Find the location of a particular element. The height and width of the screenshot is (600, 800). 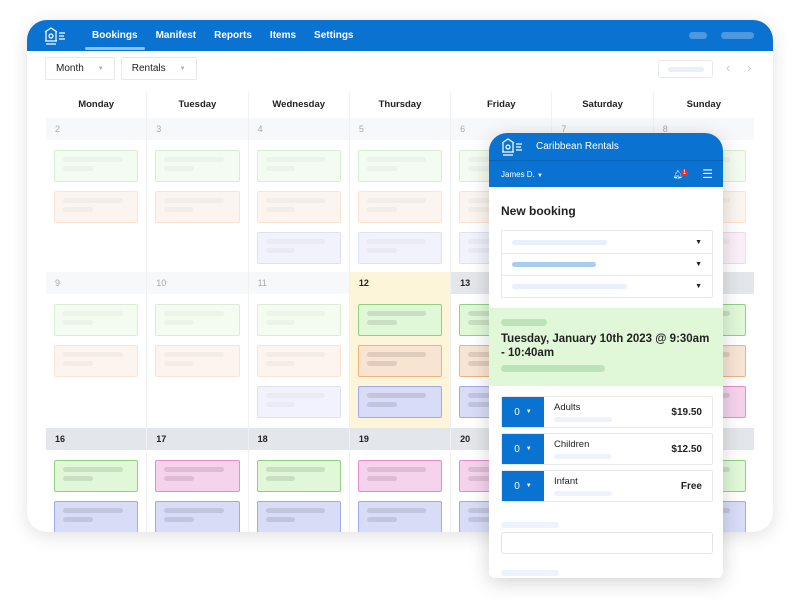

user-menu: James D. ▼ is located at coordinates (522, 174).